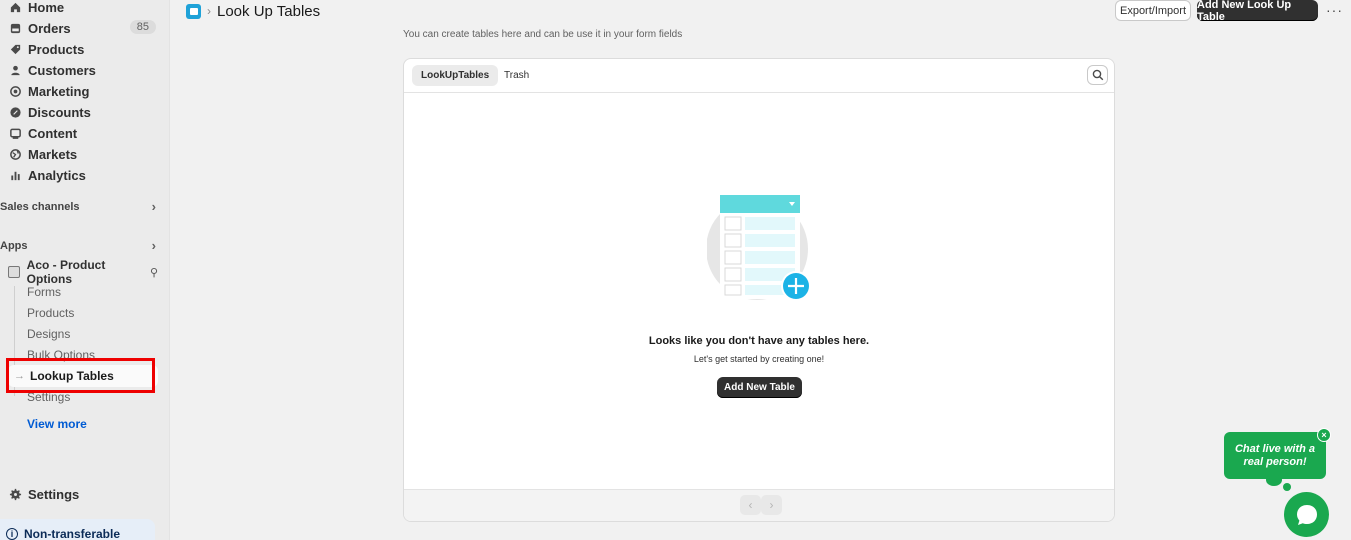 The height and width of the screenshot is (540, 1351). I want to click on view-more-link: View more, so click(57, 424).